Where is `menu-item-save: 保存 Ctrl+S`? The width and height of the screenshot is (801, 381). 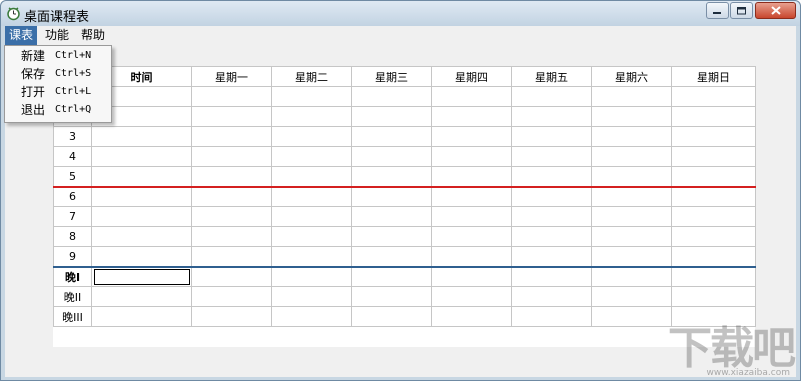
menu-item-save: 保存 Ctrl+S is located at coordinates (58, 74).